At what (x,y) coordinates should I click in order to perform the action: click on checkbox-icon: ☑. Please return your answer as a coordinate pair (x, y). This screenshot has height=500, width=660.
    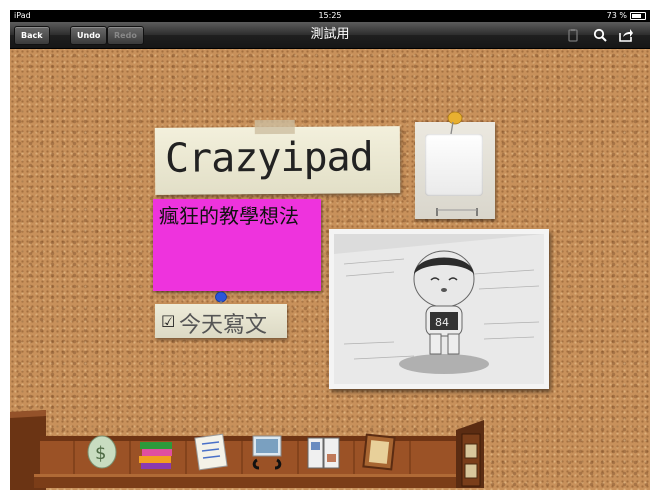
    Looking at the image, I should click on (168, 321).